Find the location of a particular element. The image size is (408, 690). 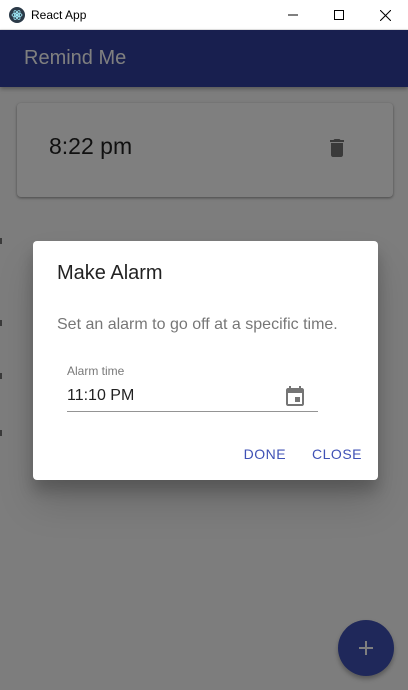

maximize-icon is located at coordinates (339, 15).